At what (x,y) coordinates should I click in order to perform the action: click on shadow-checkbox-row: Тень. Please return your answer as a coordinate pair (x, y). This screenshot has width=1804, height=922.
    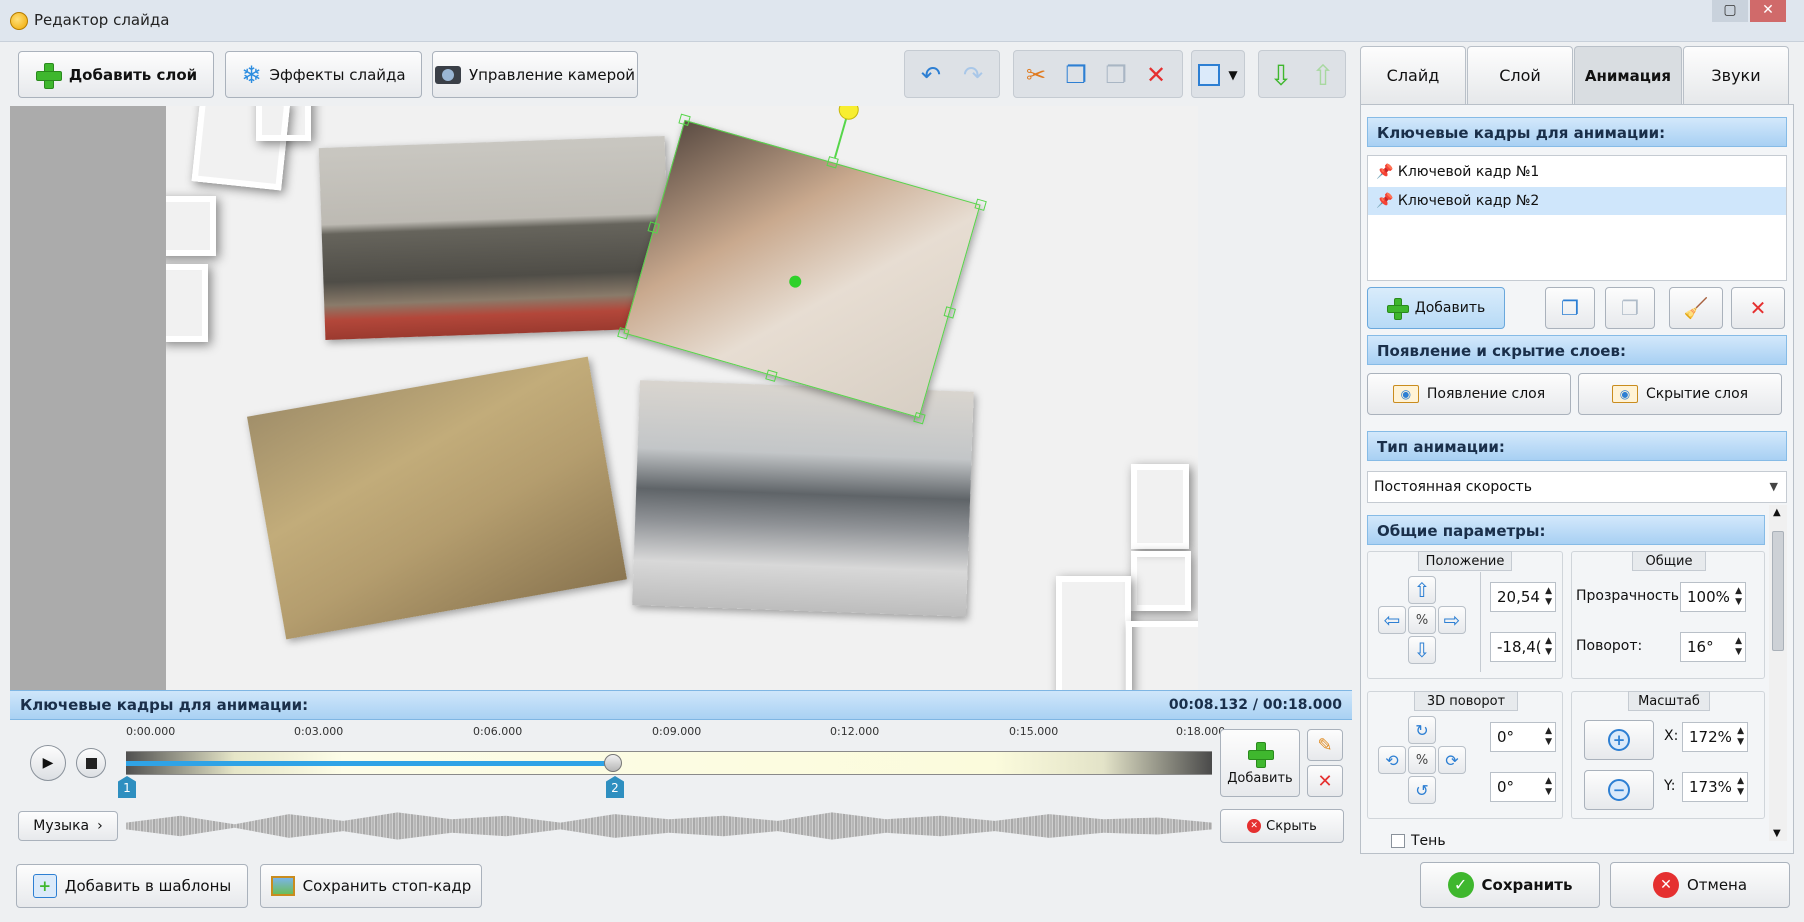
    Looking at the image, I should click on (1418, 841).